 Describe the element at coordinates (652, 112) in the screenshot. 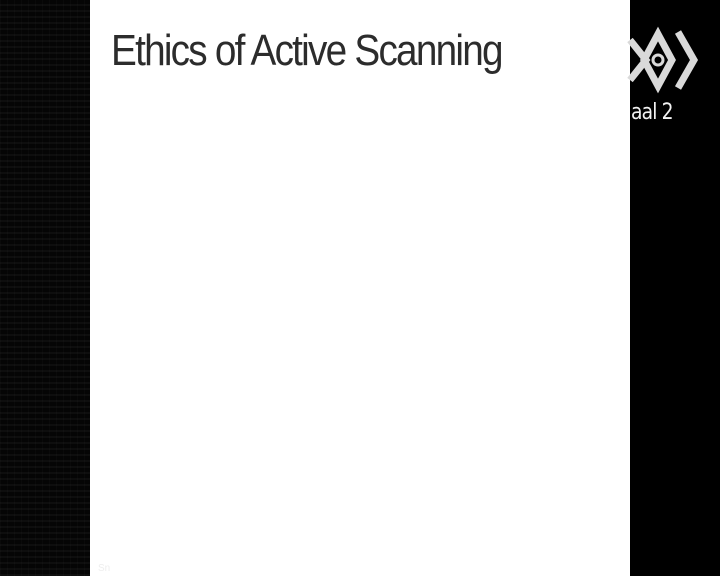

I see `channel-name: aal 2` at that location.